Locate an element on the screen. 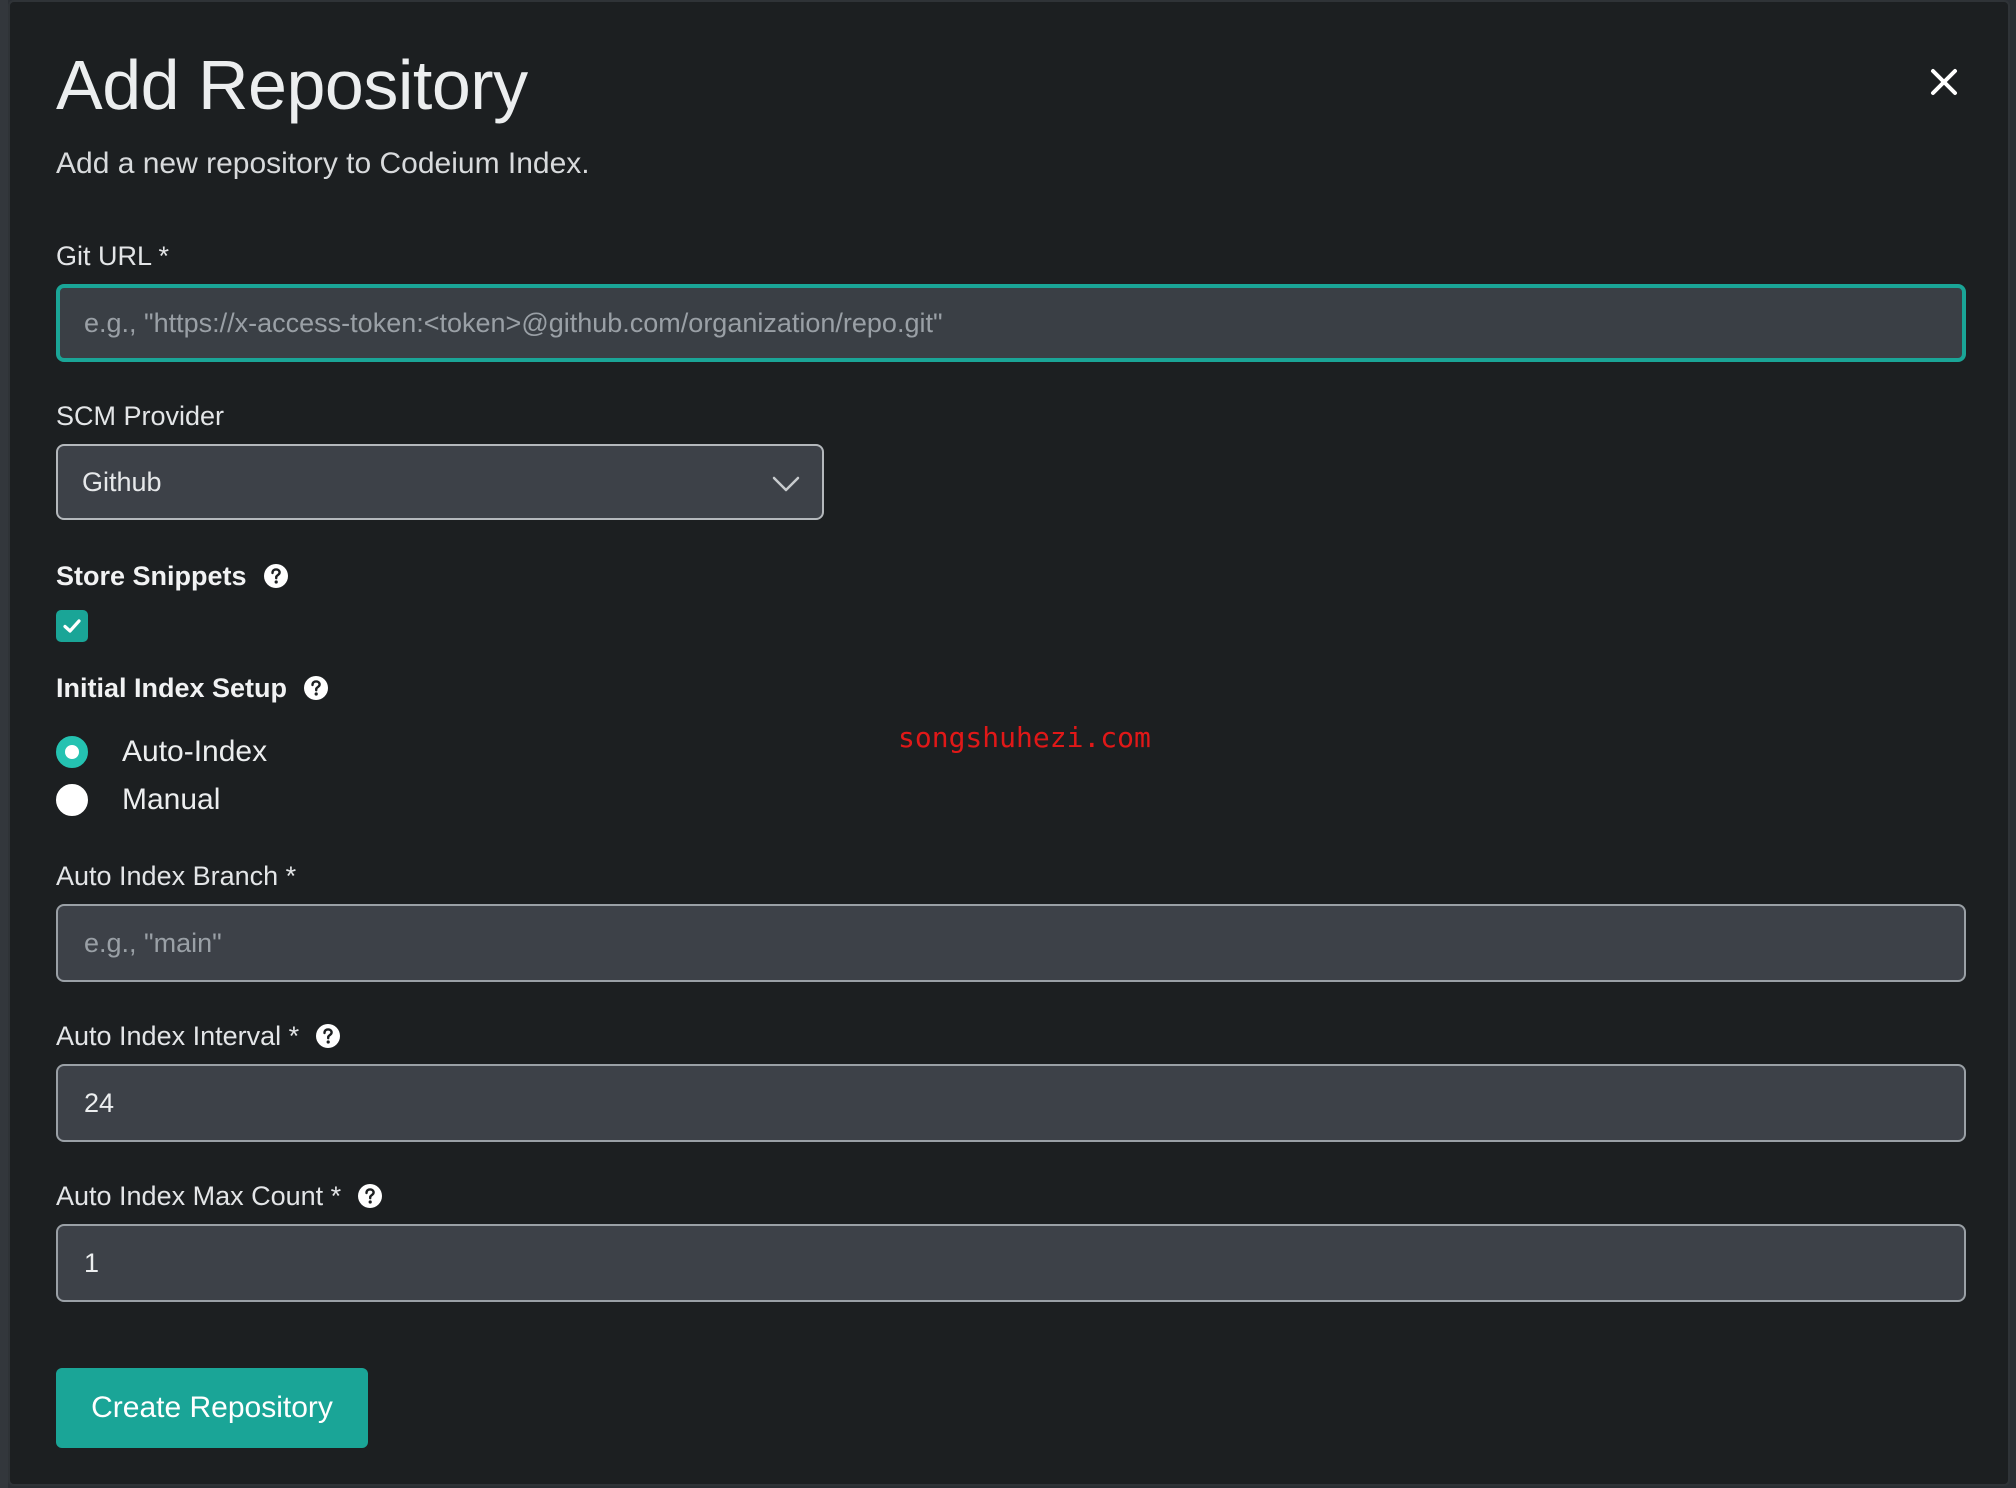  close-button is located at coordinates (1944, 82).